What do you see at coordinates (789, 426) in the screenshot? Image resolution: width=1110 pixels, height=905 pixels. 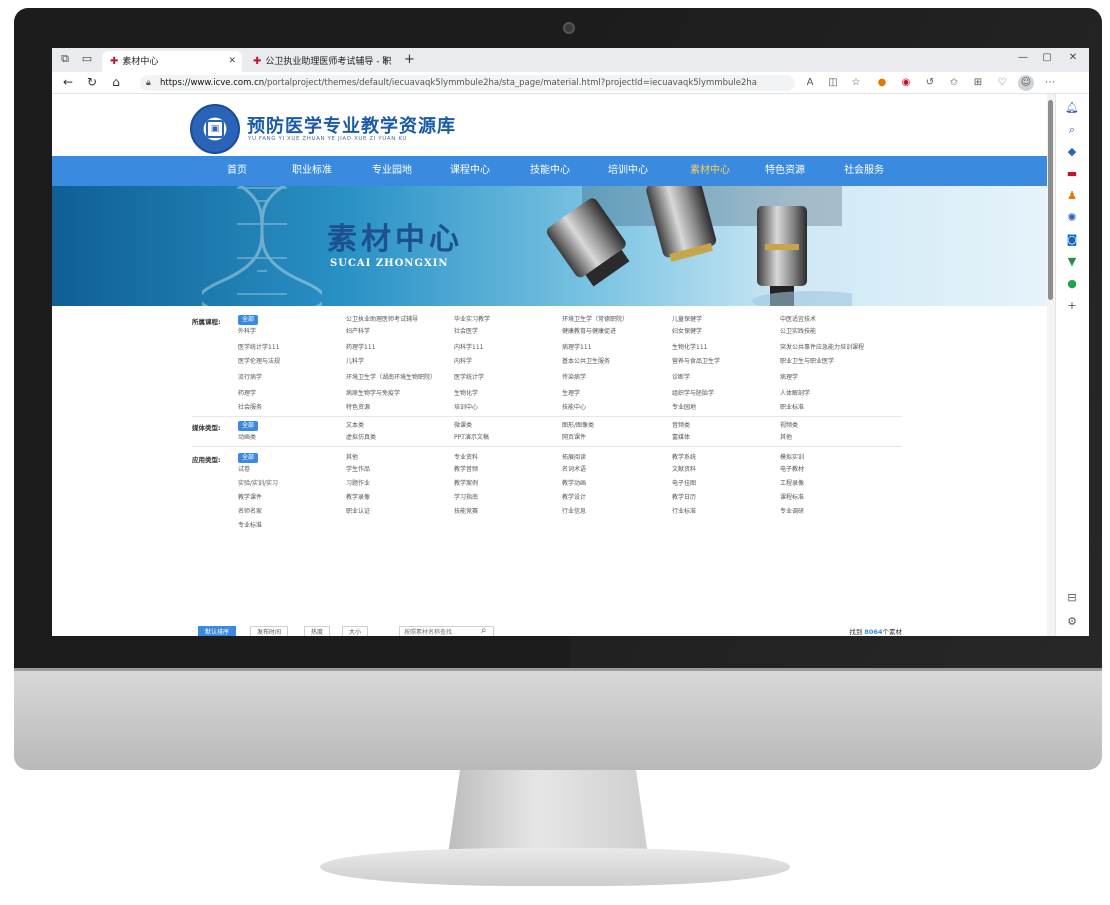 I see `media-filter-option: 视频类` at bounding box center [789, 426].